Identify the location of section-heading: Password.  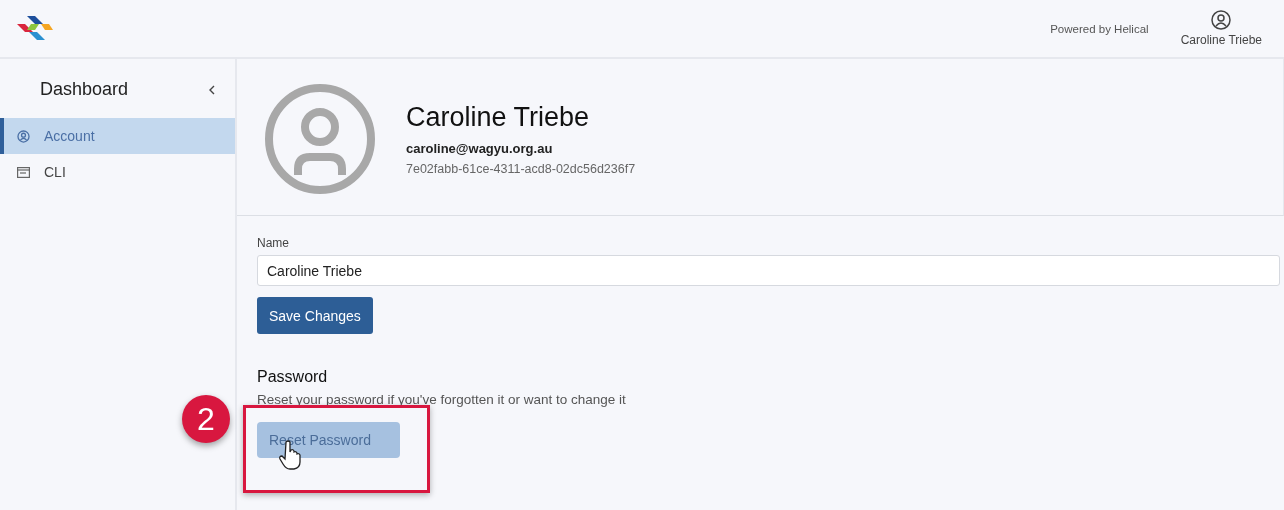
(292, 377).